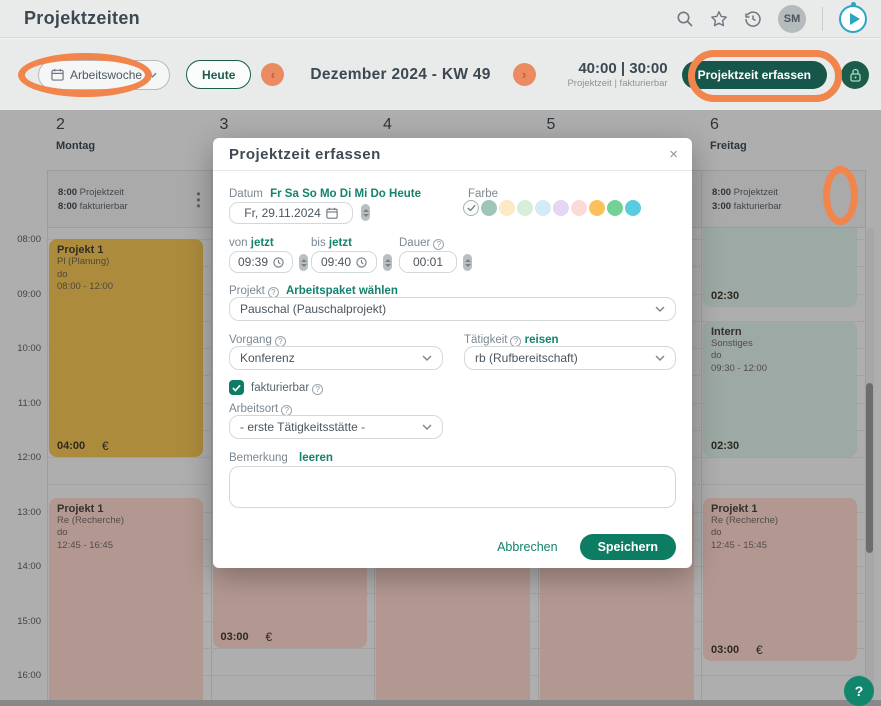  I want to click on von-value: 09:39, so click(253, 262).